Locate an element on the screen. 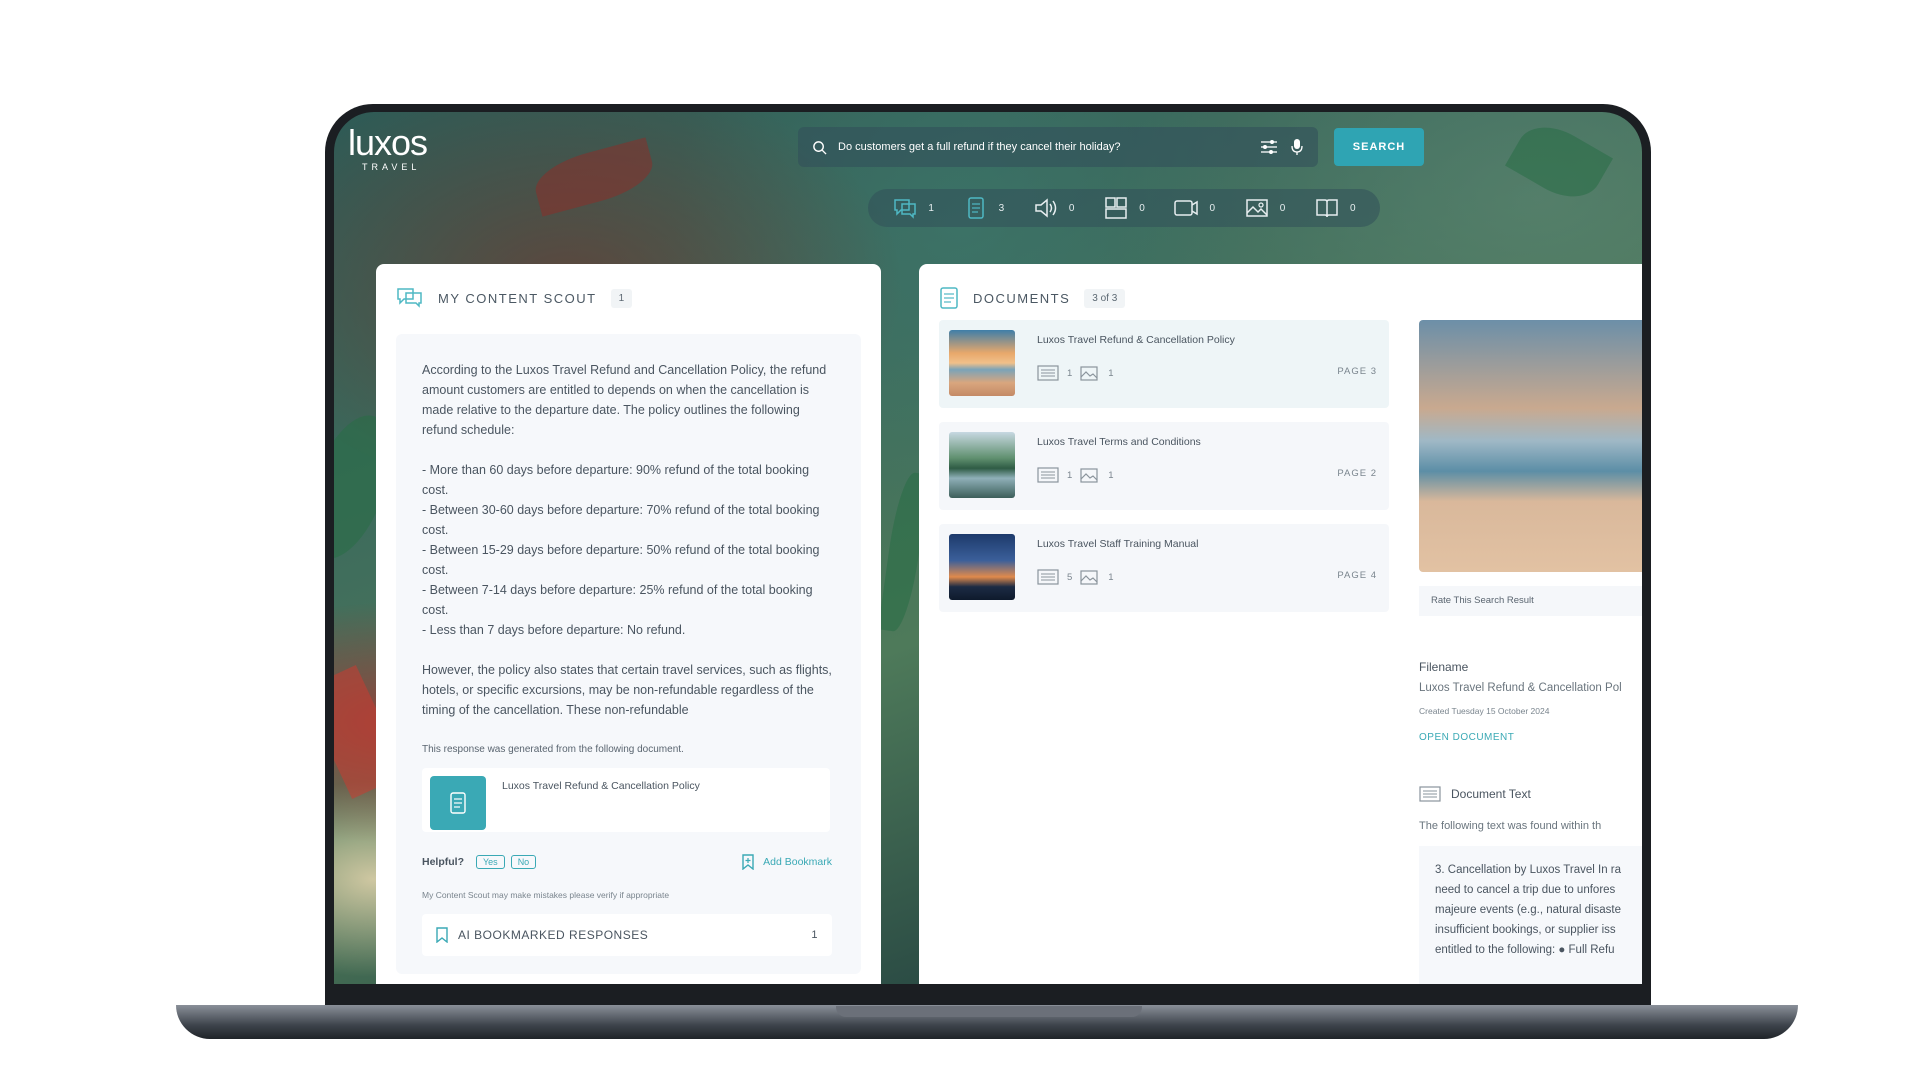 This screenshot has height=1080, width=1920. open-document-link: OPEN DOCUMENT is located at coordinates (1466, 737).